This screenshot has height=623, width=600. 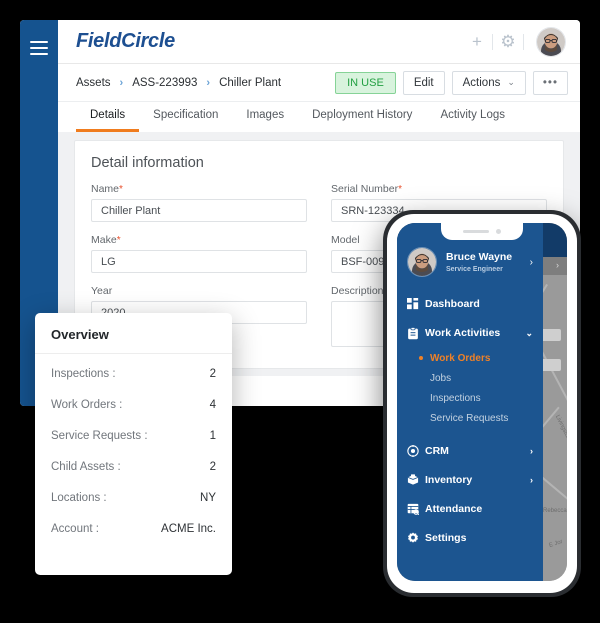 What do you see at coordinates (212, 466) in the screenshot?
I see `overview-value-child-assets: 2` at bounding box center [212, 466].